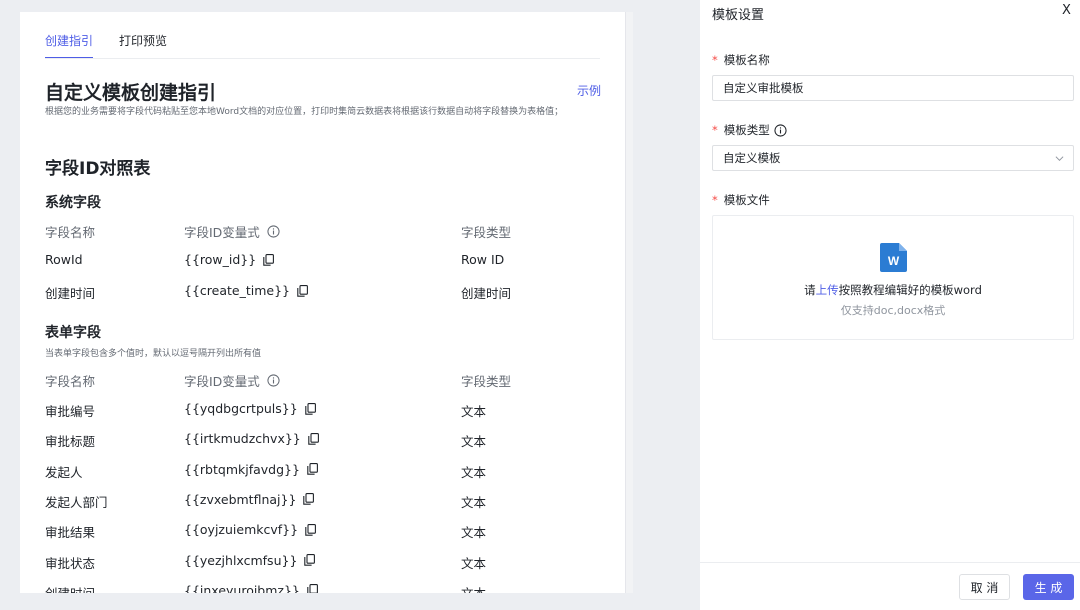 Image resolution: width=1080 pixels, height=610 pixels. I want to click on system-table-header: 字段名称 字段ID变量式 字段类型, so click(325, 232).